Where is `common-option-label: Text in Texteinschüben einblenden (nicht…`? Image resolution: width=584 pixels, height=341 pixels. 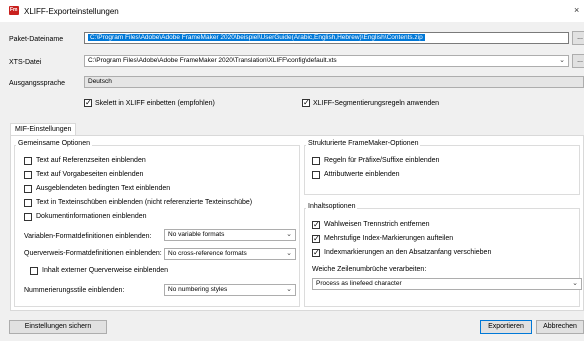 common-option-label: Text in Texteinschüben einblenden (nicht… is located at coordinates (144, 202).